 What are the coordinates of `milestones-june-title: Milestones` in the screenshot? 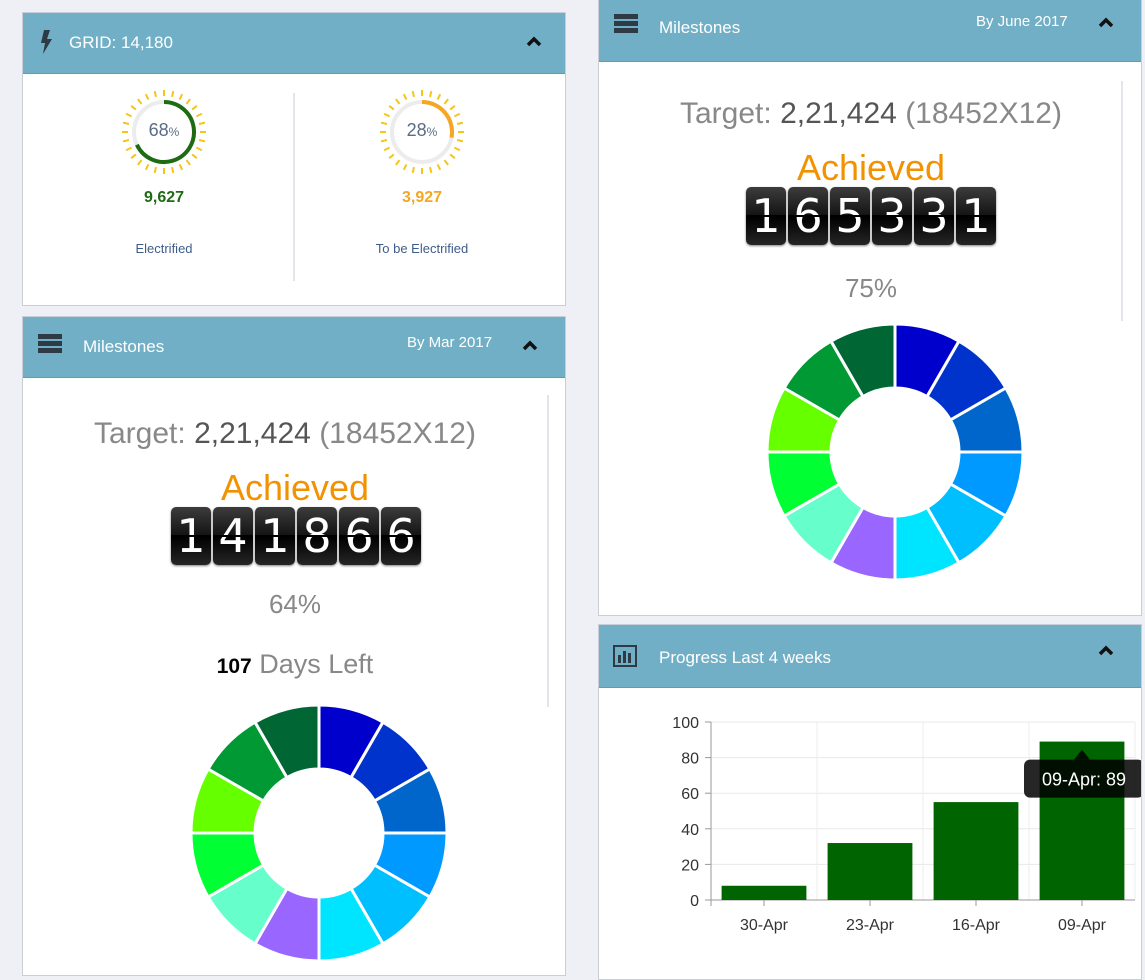 It's located at (700, 27).